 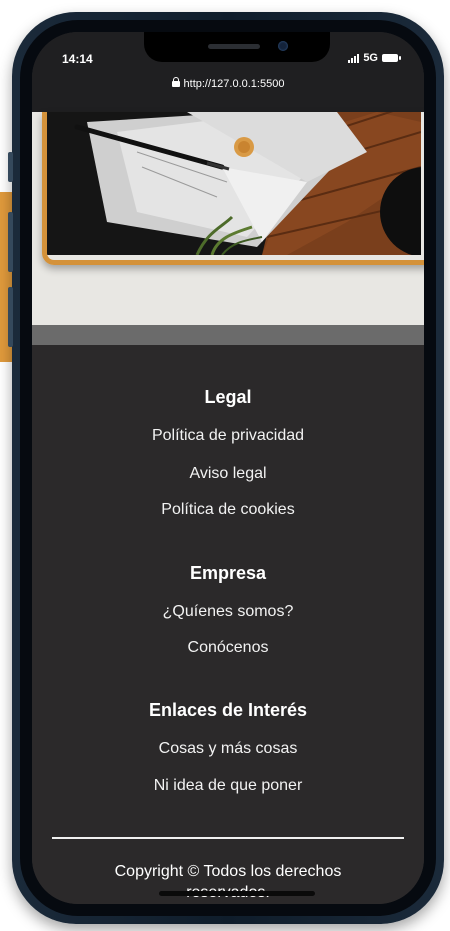 I want to click on footer-link-legal-notice: Aviso legal, so click(x=228, y=474).